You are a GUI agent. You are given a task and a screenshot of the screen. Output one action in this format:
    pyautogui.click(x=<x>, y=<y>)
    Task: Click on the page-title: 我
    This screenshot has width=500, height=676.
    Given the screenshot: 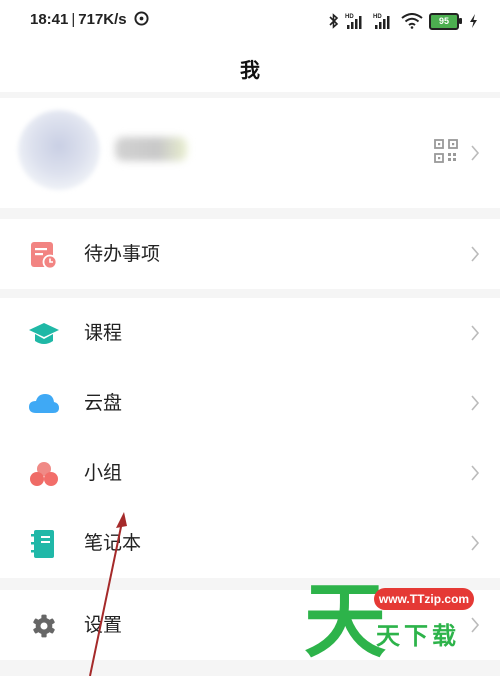 What is the action you would take?
    pyautogui.click(x=250, y=69)
    